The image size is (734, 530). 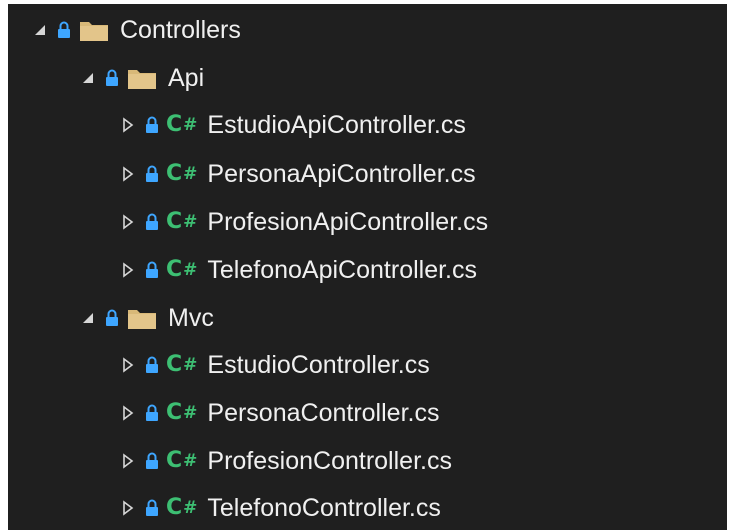 I want to click on tree-item-profesionapicontroller-file: C # ProfesionApiController.cs, so click(x=303, y=222).